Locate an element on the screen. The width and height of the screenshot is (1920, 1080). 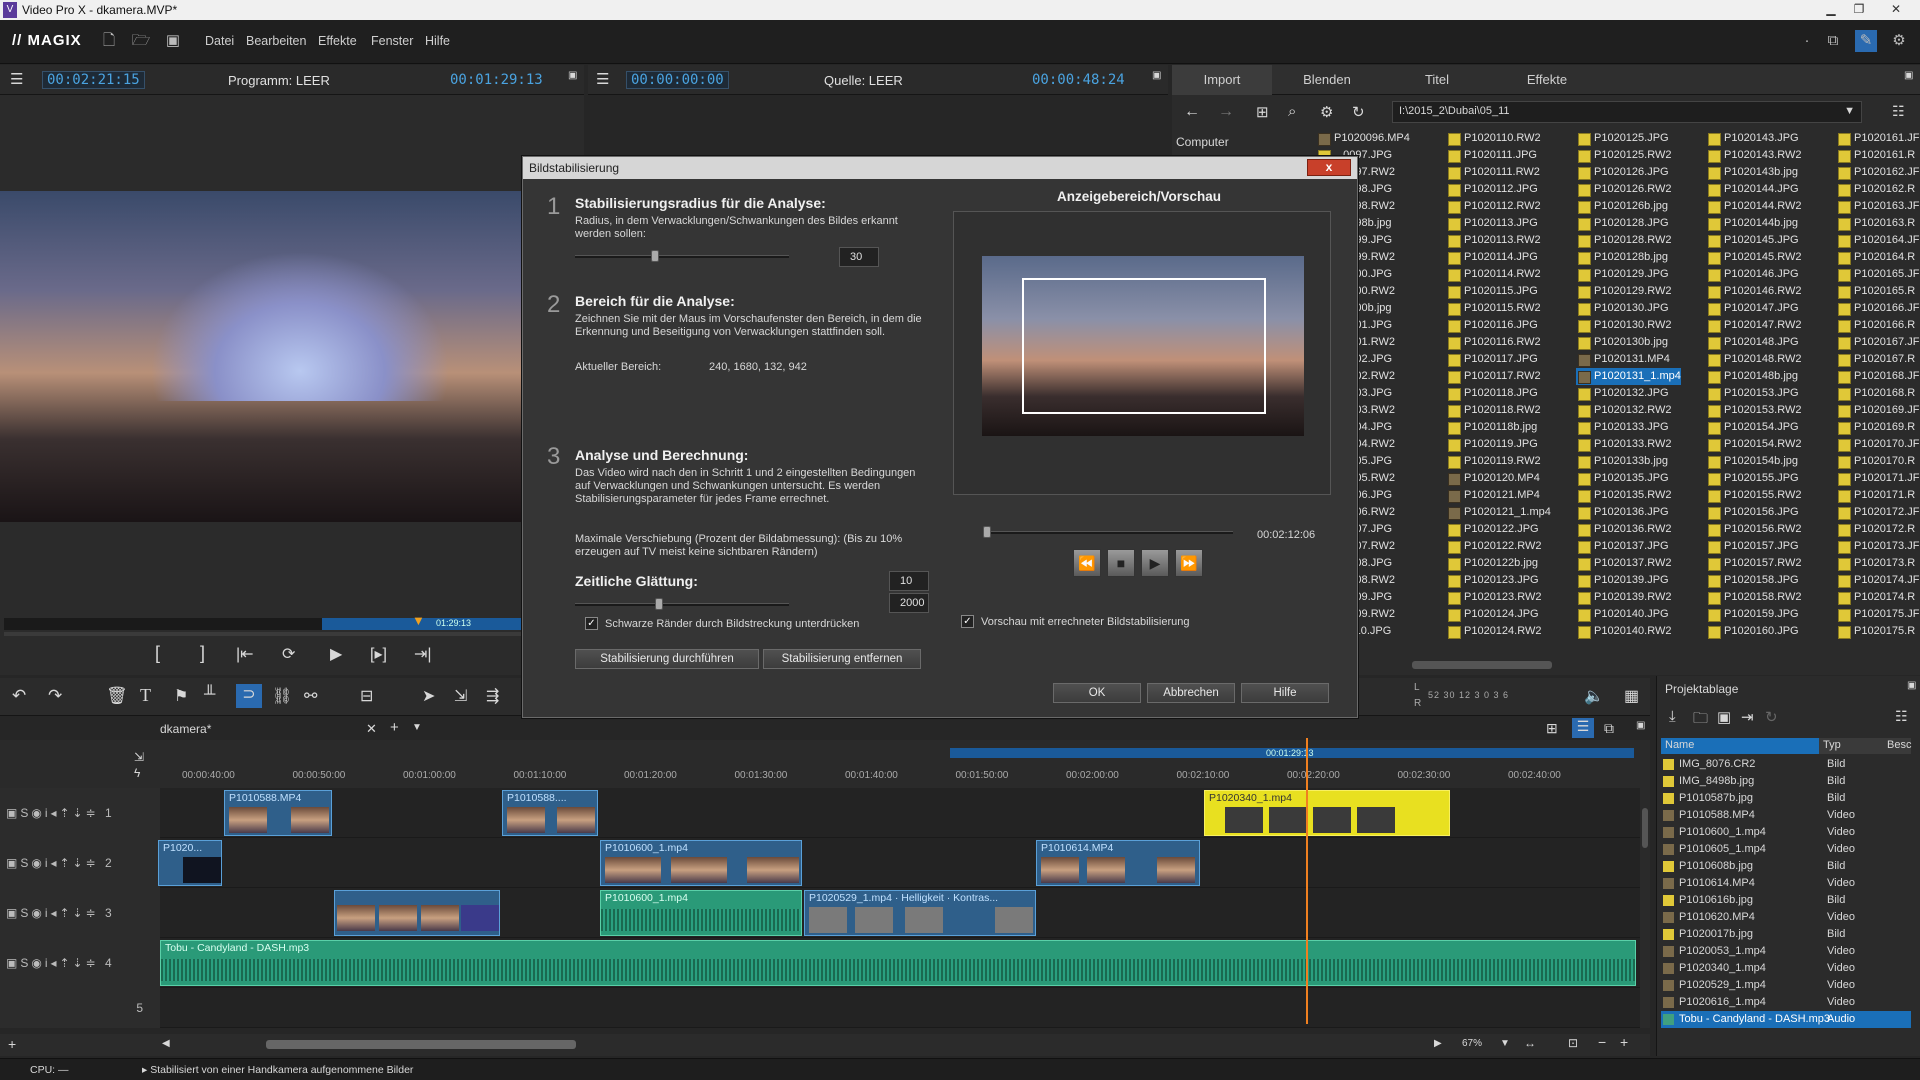
preview-position-slider is located at coordinates (1108, 532).